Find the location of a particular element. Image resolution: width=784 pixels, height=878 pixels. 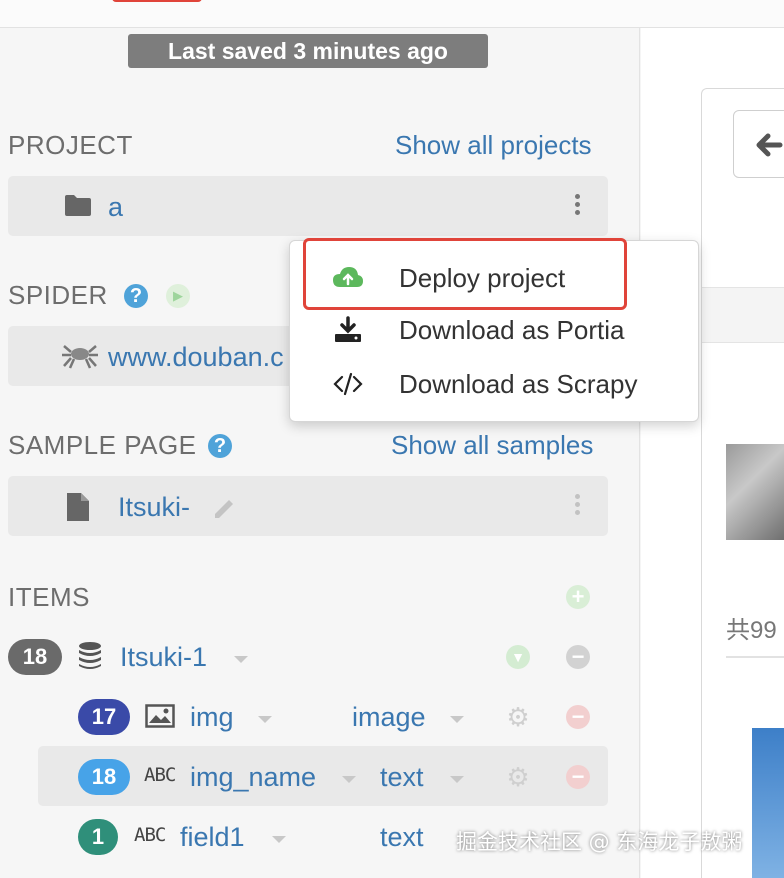

menu-item-download-scrapy: Download as Scrapy is located at coordinates (495, 383).